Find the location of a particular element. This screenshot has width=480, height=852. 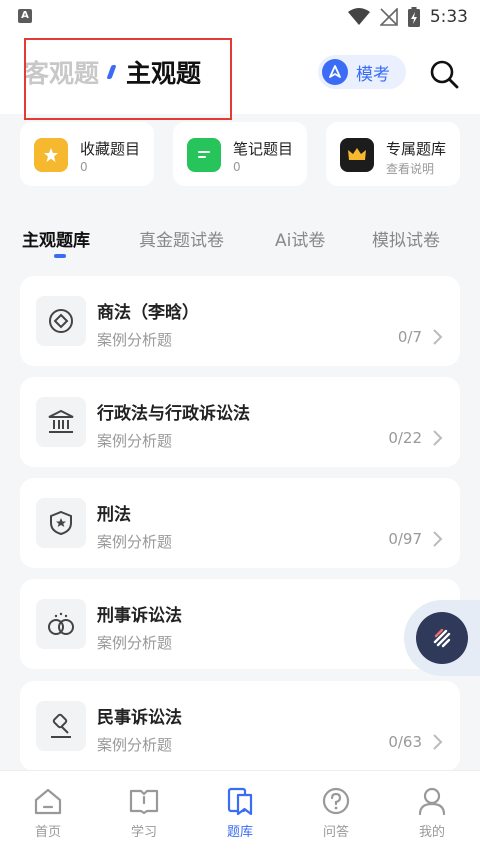

nav-mine: 我的 is located at coordinates (432, 814).